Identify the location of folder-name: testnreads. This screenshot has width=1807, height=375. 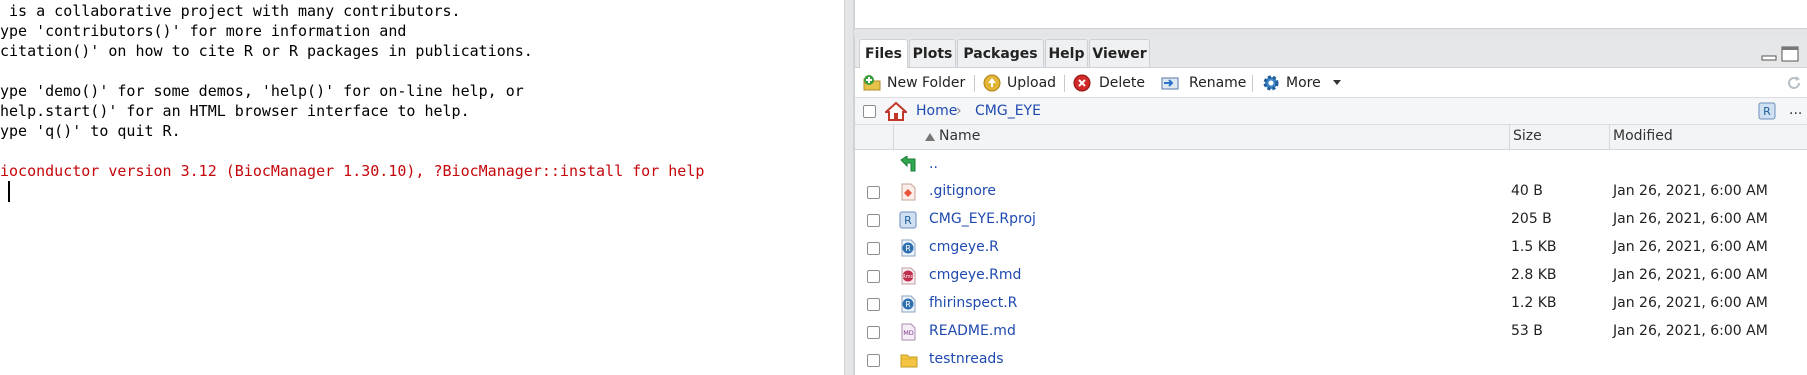
(966, 359).